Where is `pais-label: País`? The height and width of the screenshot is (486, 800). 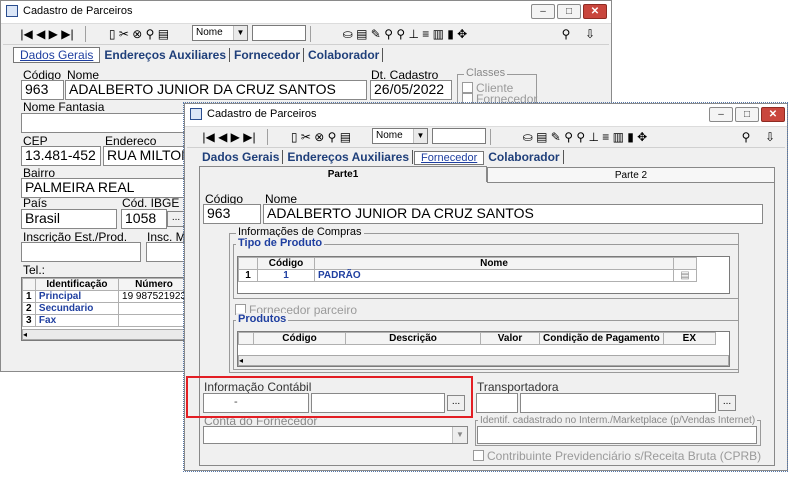
pais-label: País is located at coordinates (35, 203).